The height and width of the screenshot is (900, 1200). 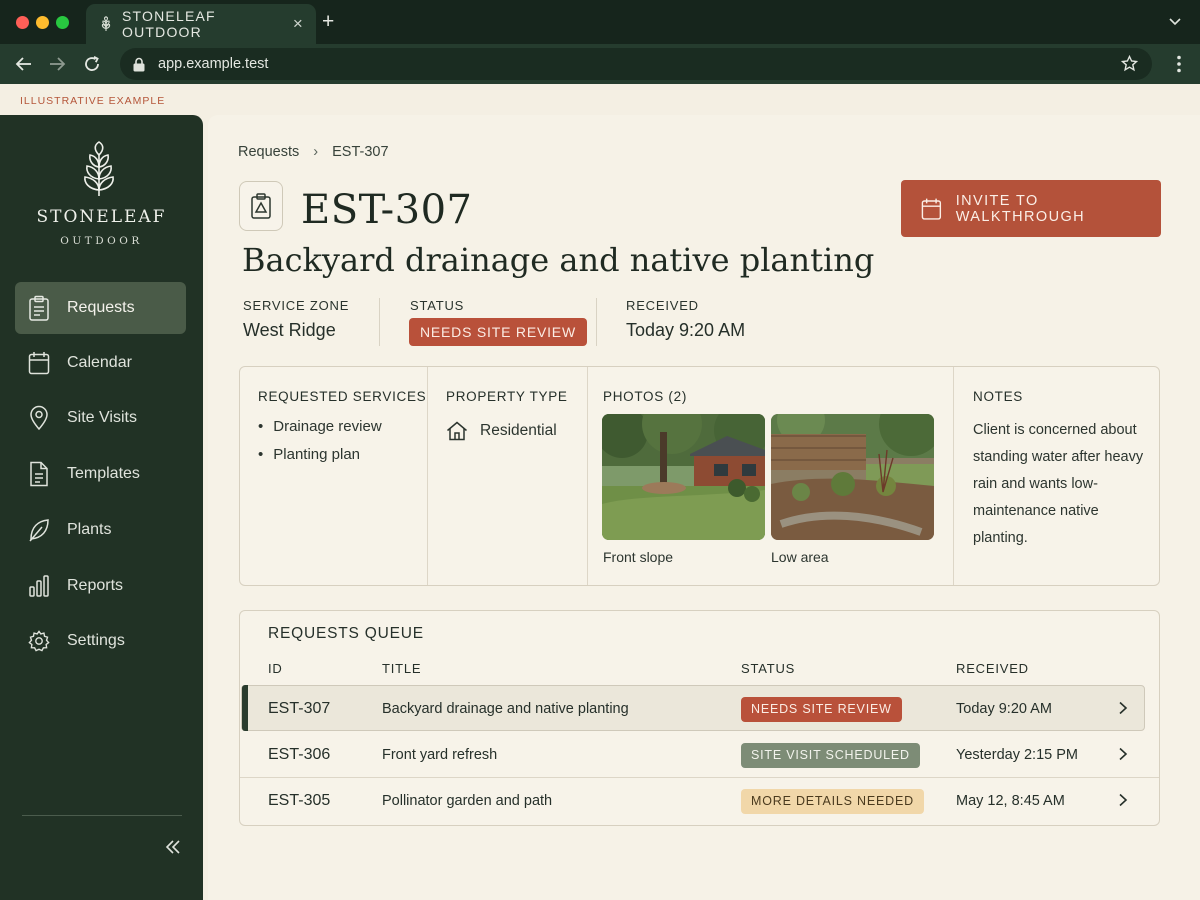 I want to click on minimize-window-button, so click(x=42, y=22).